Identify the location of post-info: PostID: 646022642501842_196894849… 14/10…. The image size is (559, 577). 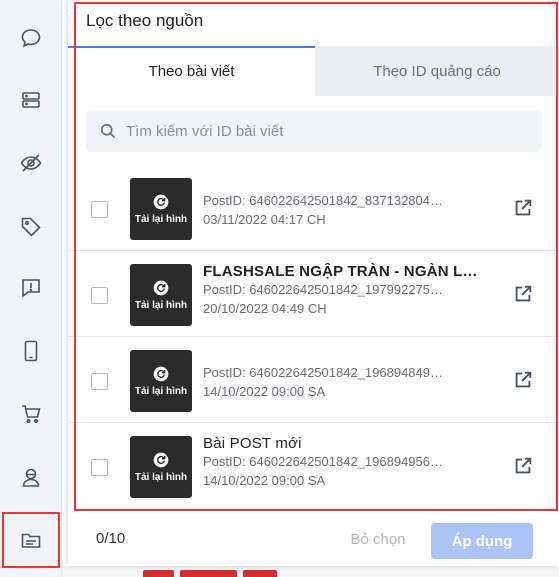
(345, 382).